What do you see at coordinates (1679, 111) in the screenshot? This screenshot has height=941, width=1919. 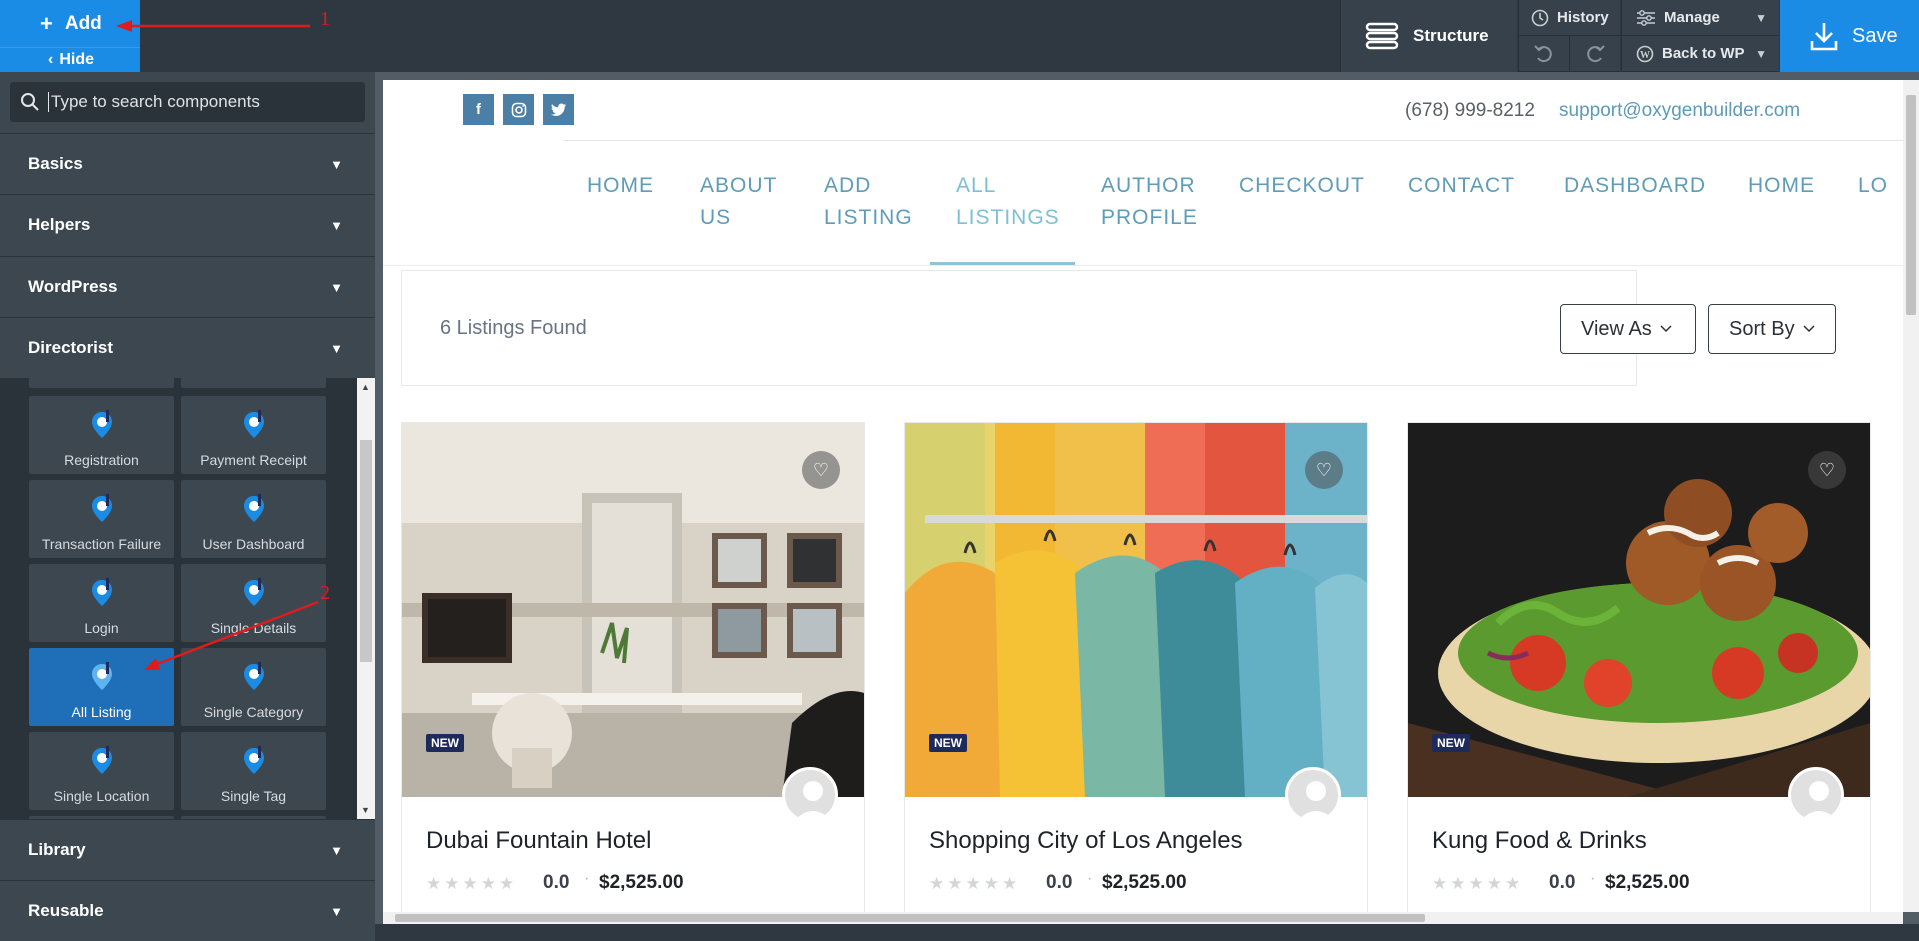 I see `contact-email: support@oxygenbuilder.com` at bounding box center [1679, 111].